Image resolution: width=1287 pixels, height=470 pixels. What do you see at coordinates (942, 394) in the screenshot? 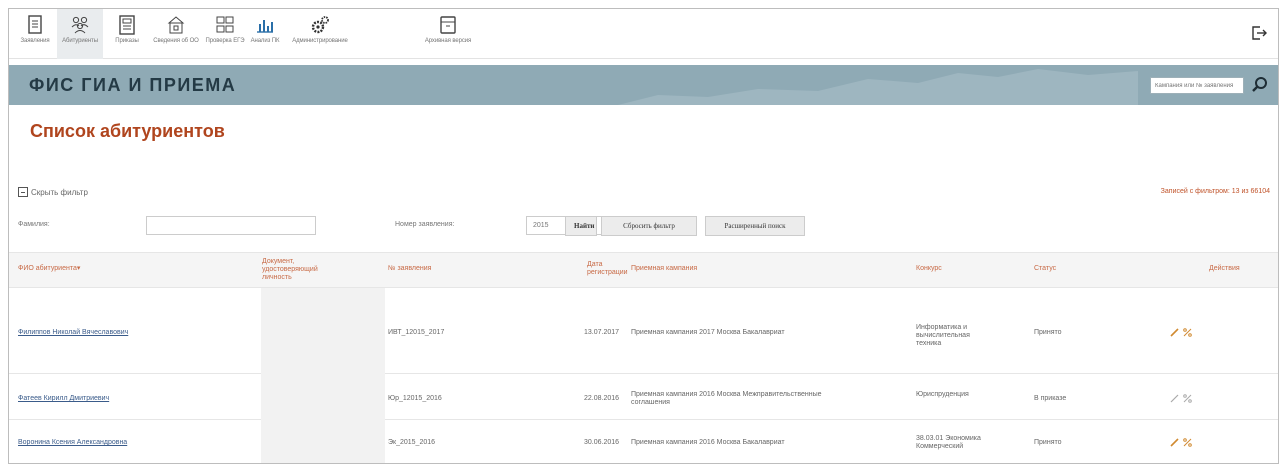
I see `competition-cell: Юриспруденция` at bounding box center [942, 394].